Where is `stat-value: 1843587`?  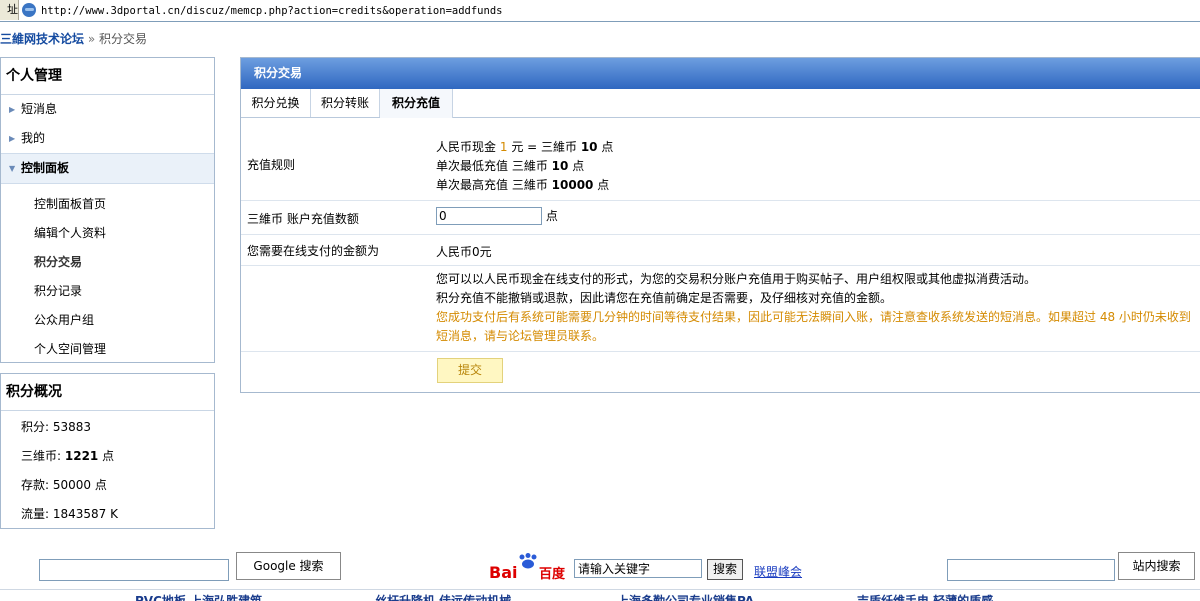 stat-value: 1843587 is located at coordinates (79, 514).